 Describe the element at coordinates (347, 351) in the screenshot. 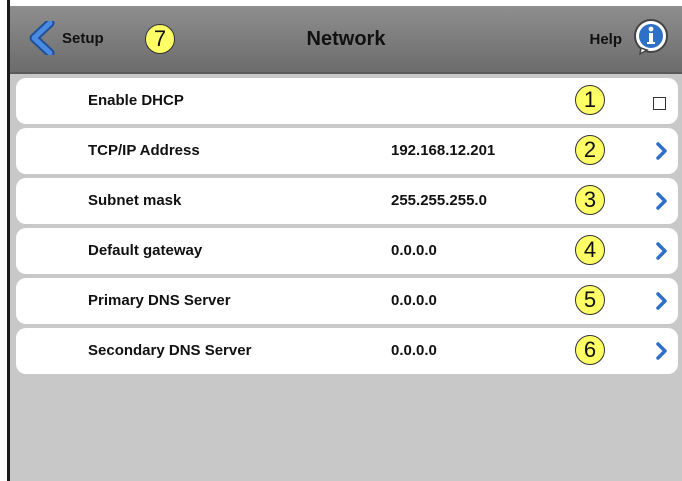

I see `row-secondary-dns: Secondary DNS Server 0.0.0.0 6` at that location.